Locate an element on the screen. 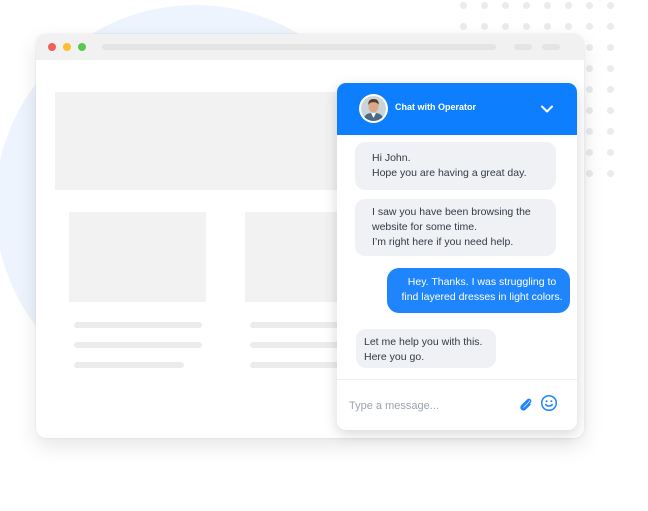 Image resolution: width=648 pixels, height=511 pixels. chat-title: Chat with Operator is located at coordinates (436, 107).